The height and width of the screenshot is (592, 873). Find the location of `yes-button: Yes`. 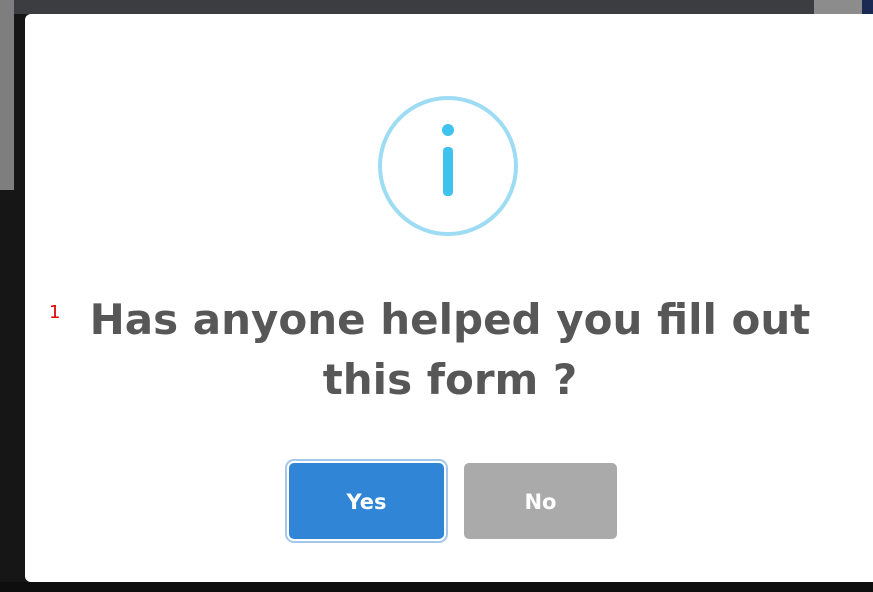

yes-button: Yes is located at coordinates (366, 501).